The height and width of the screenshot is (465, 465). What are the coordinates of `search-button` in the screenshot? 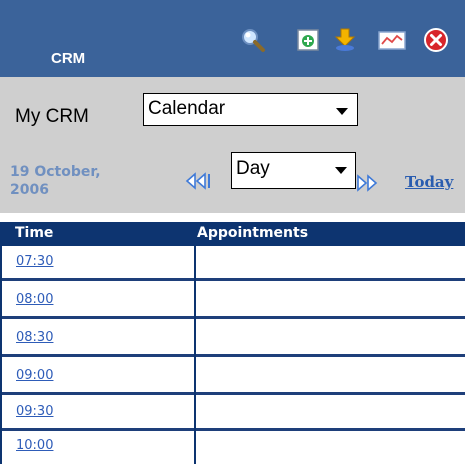 It's located at (253, 40).